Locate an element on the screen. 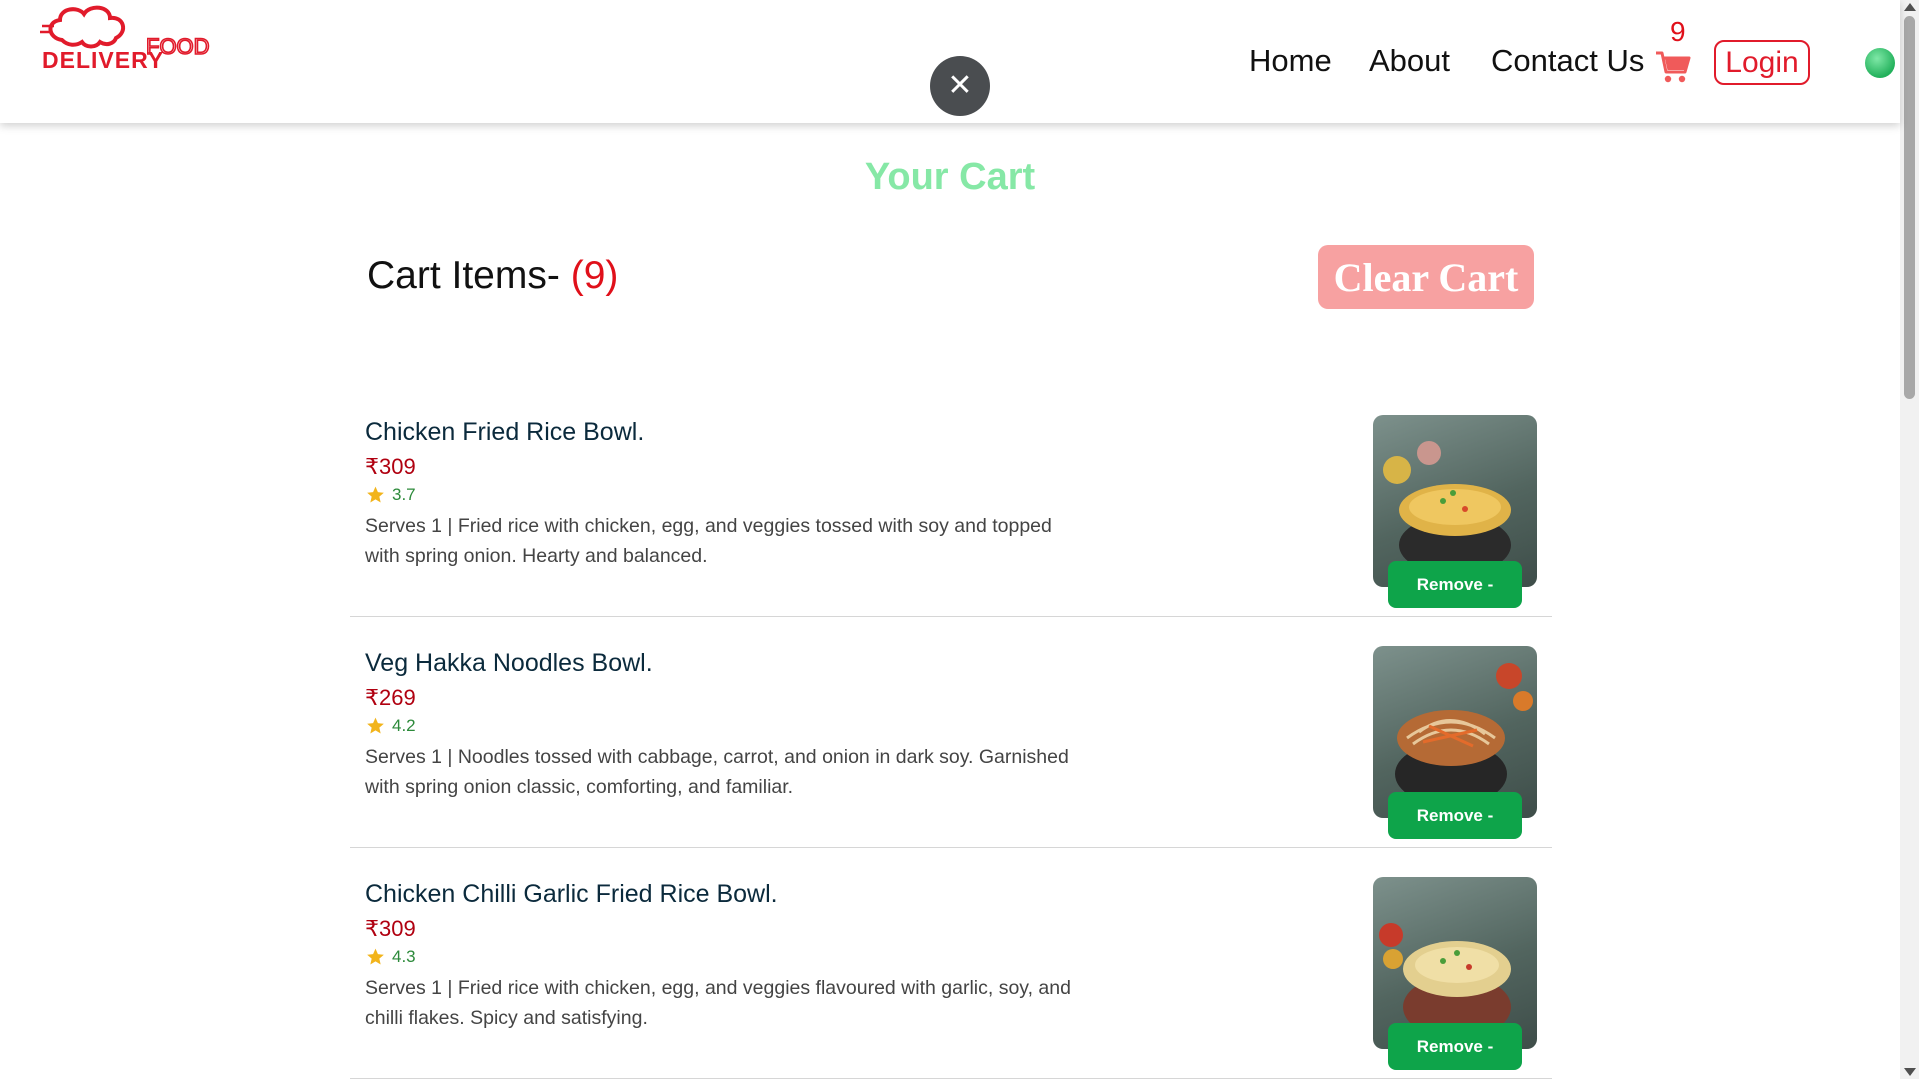  item-rating: 4.3 is located at coordinates (390, 957).